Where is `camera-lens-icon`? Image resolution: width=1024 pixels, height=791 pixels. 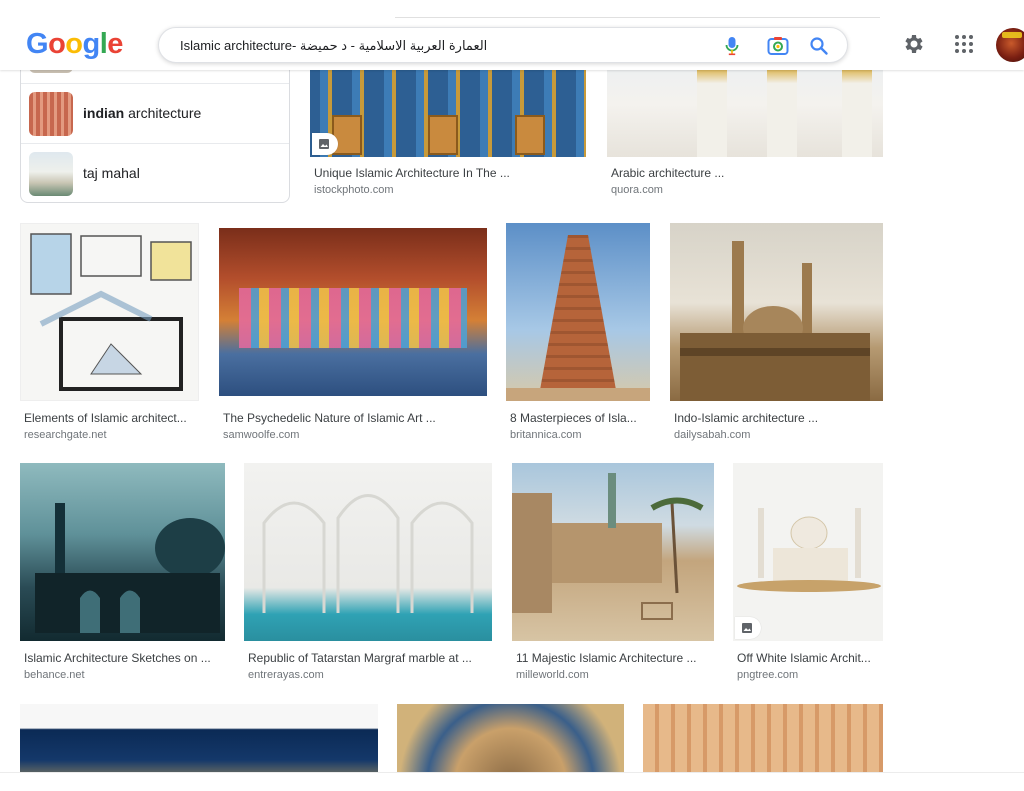
camera-lens-icon is located at coordinates (778, 46).